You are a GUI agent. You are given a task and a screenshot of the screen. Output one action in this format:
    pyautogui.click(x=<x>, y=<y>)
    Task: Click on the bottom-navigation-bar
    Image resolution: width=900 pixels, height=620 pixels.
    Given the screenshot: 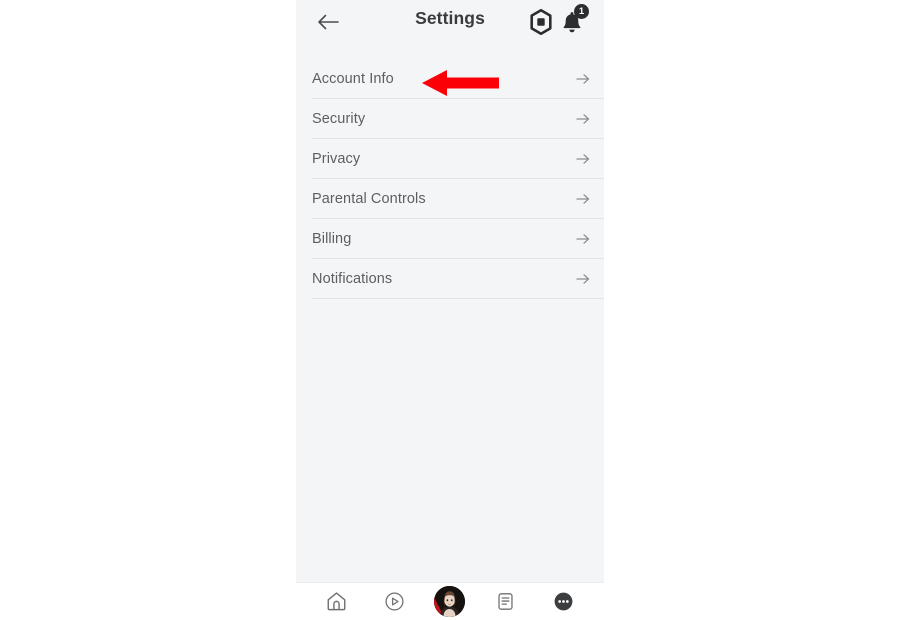 What is the action you would take?
    pyautogui.click(x=450, y=601)
    